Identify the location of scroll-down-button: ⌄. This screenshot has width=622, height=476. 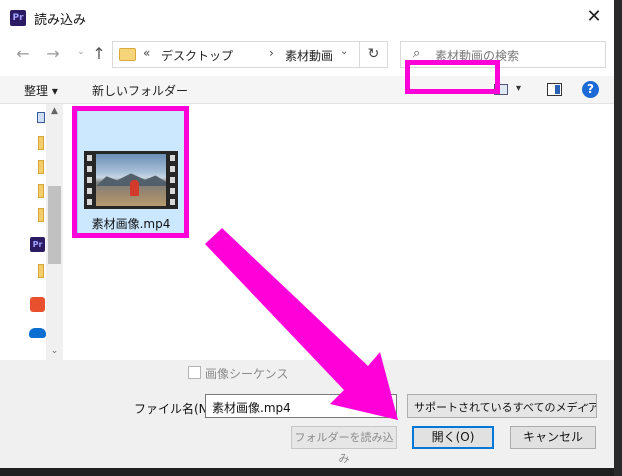
(54, 353).